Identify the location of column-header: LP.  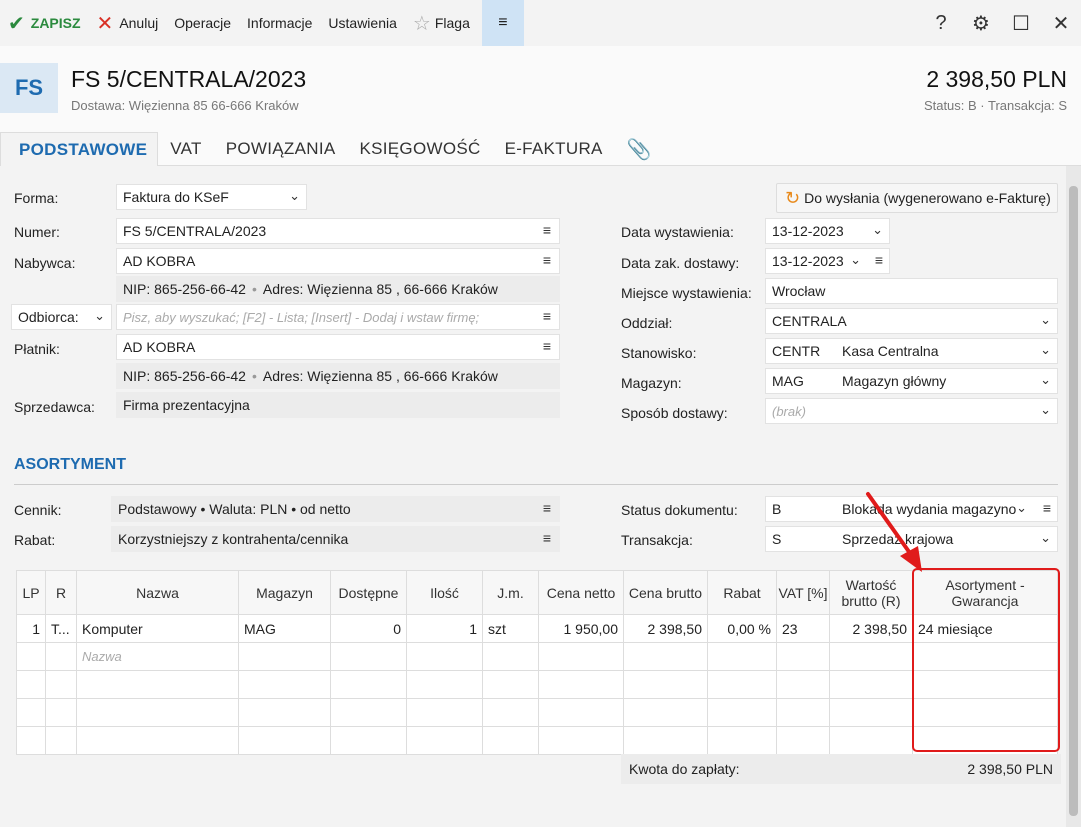
(31, 592).